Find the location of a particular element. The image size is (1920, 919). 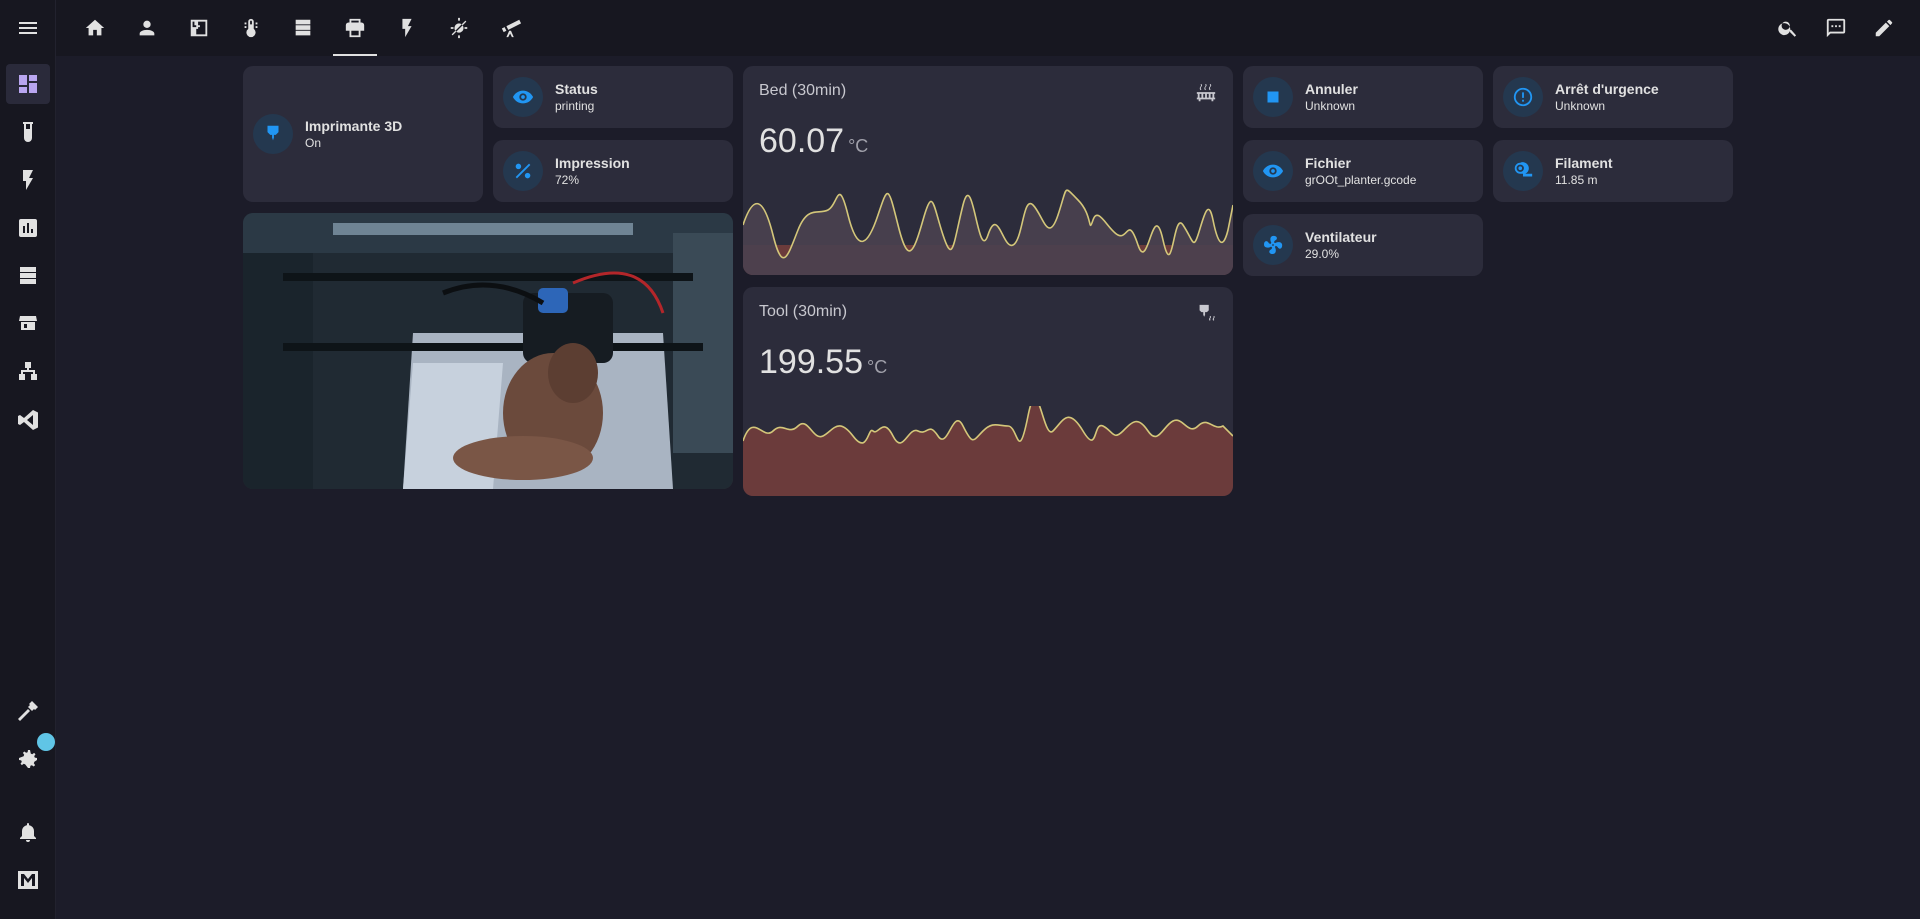

sidebar-item-developer-tools is located at coordinates (28, 711).